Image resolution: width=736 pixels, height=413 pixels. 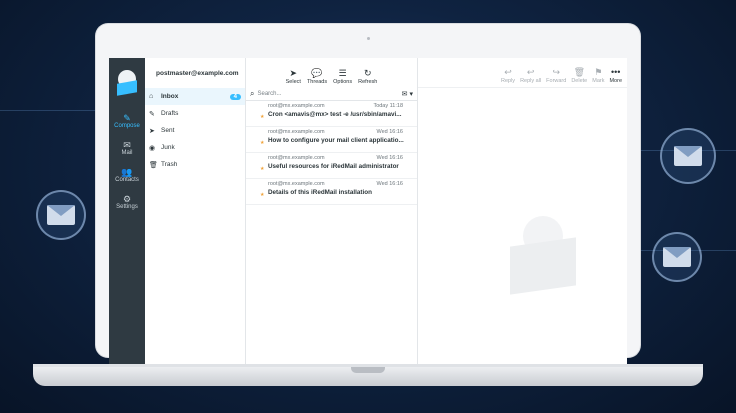 I want to click on forward-icon: ↪, so click(x=556, y=72).